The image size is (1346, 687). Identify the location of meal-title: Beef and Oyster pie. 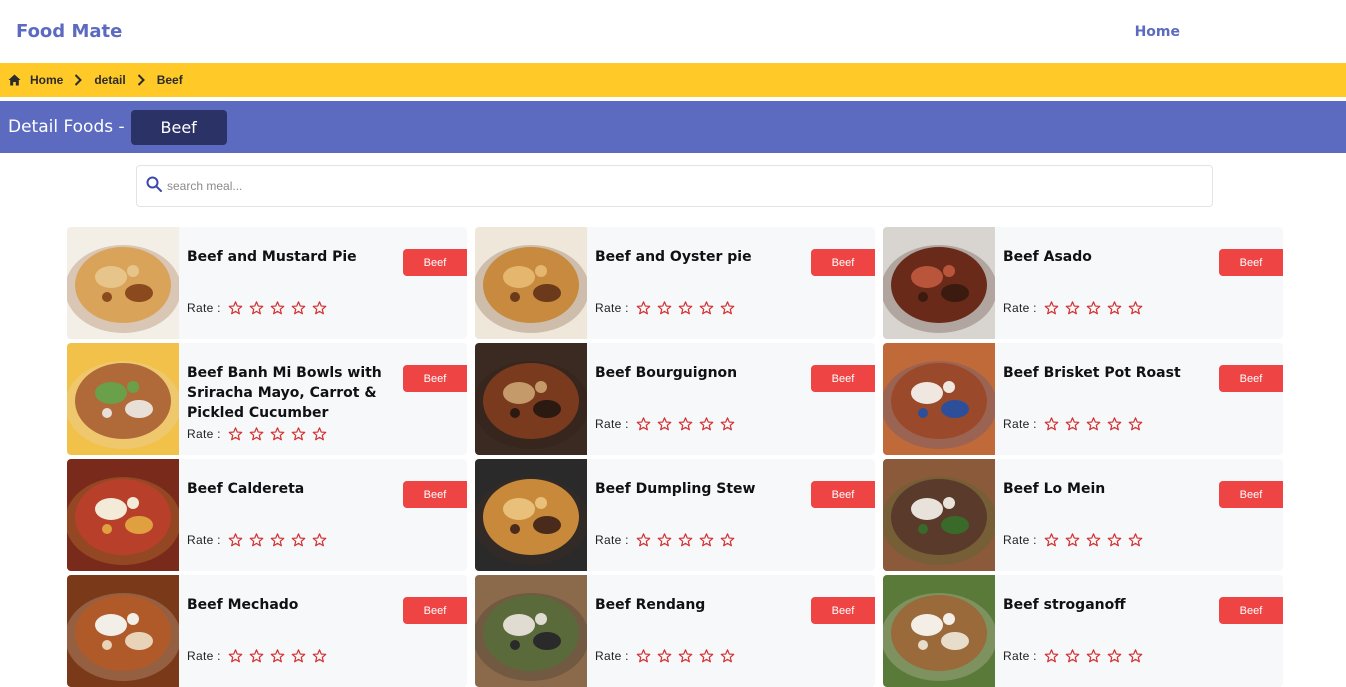
(695, 257).